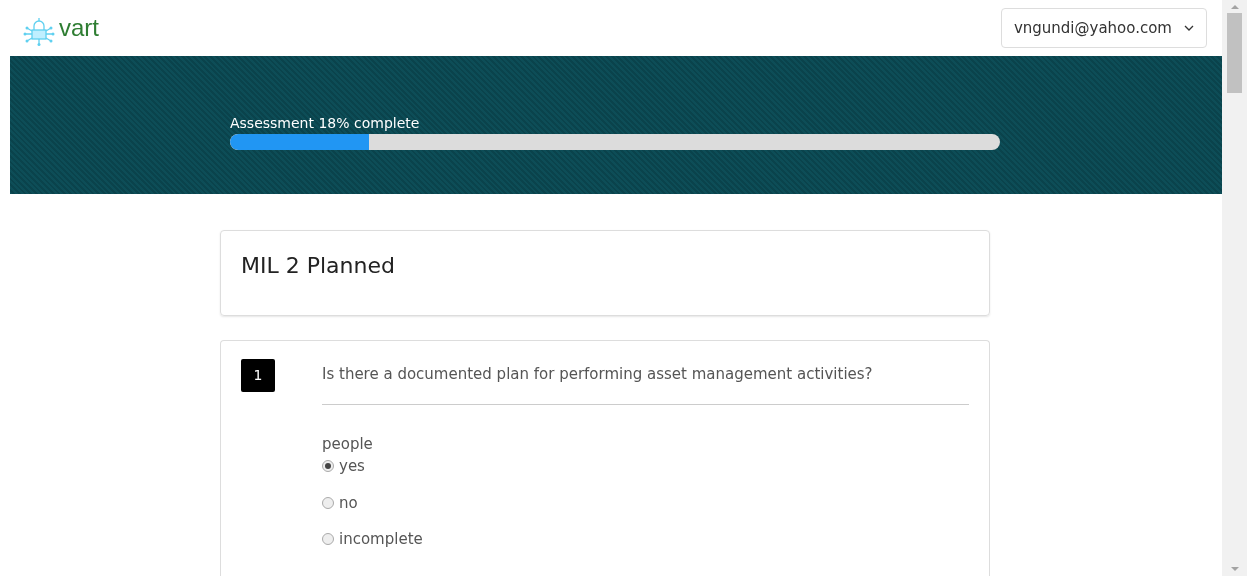  Describe the element at coordinates (1234, 569) in the screenshot. I see `scroll-down-icon` at that location.